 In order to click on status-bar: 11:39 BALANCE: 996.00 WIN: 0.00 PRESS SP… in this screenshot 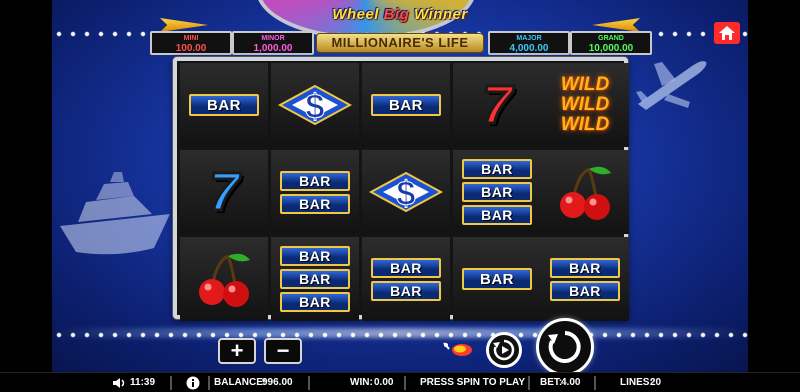, I will do `click(400, 382)`.